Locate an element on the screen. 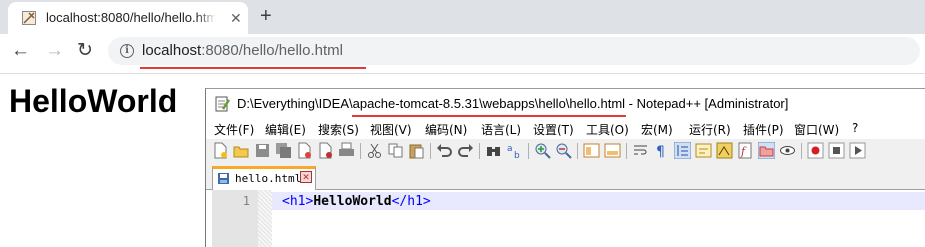 The height and width of the screenshot is (247, 925). address-bar: i localhost:8080/hello/hello.html is located at coordinates (514, 51).